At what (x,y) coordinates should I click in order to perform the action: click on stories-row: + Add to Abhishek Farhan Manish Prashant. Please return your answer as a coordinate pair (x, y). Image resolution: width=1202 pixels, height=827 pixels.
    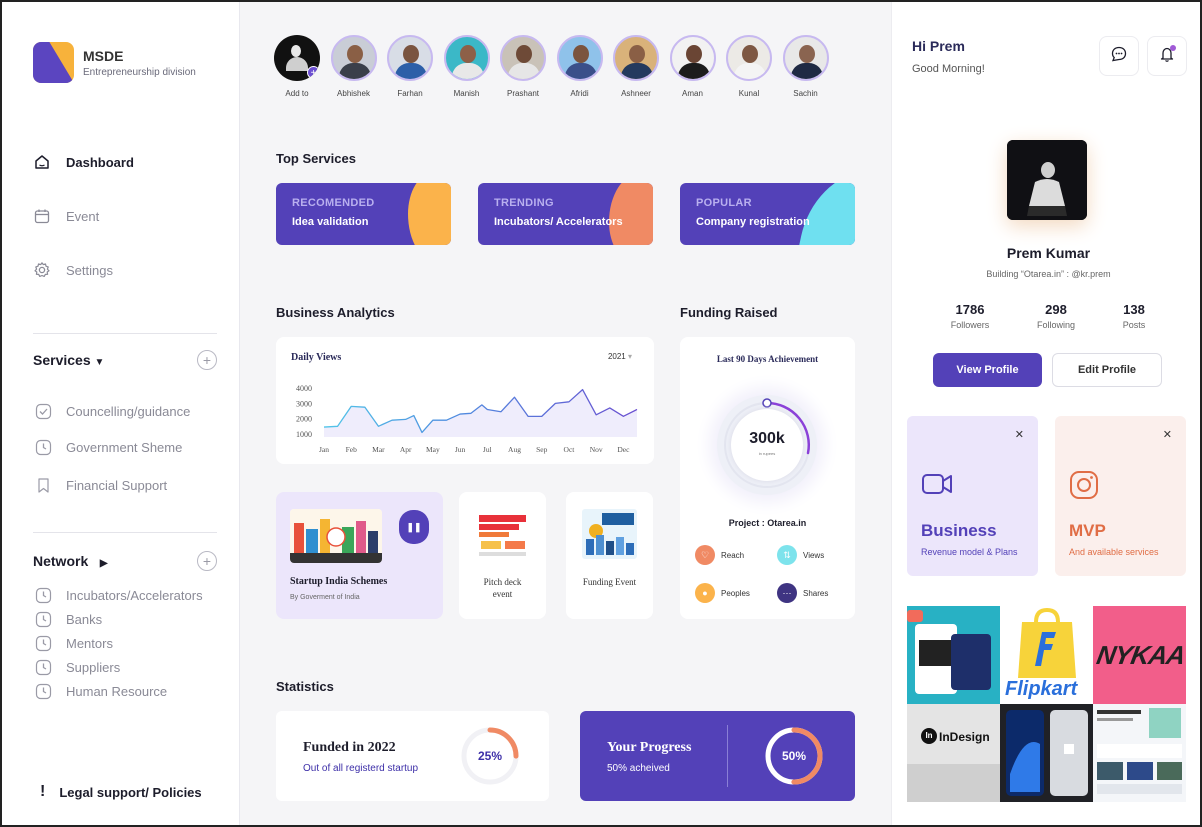
    Looking at the image, I should click on (556, 66).